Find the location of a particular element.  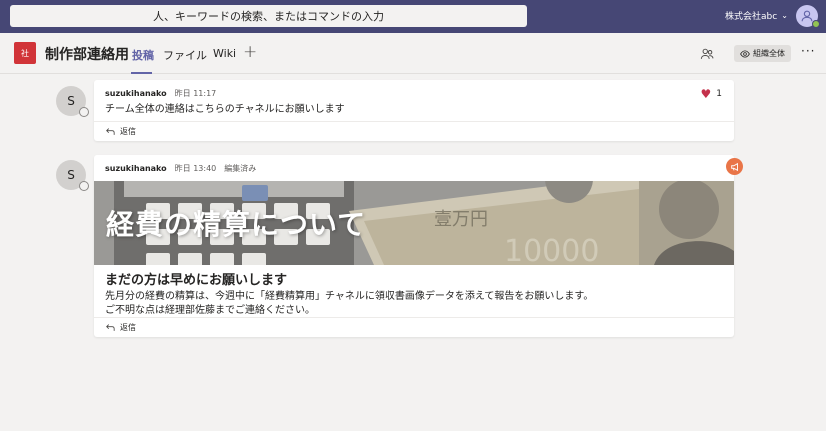

like-reaction: ♥ 1 is located at coordinates (712, 94).